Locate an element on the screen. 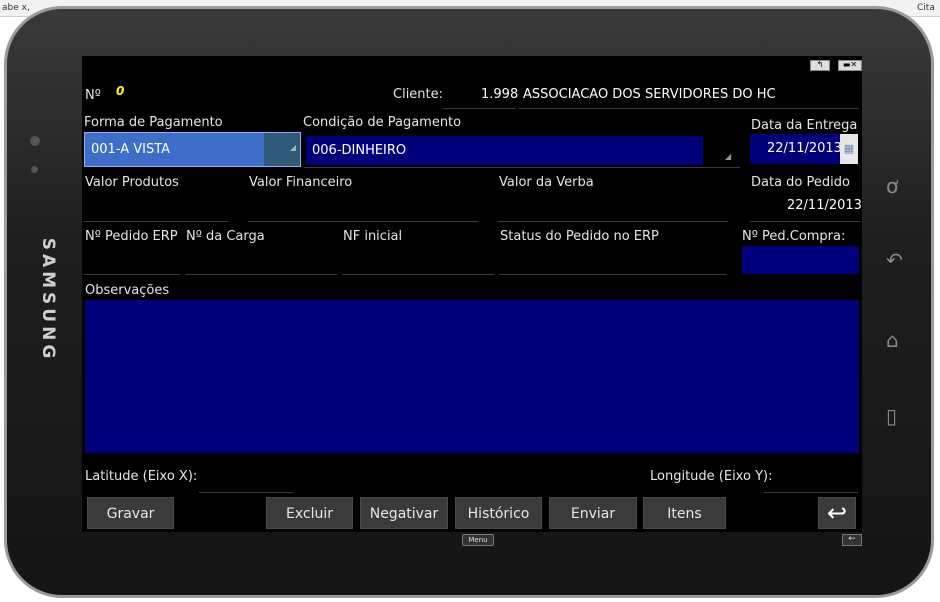 Image resolution: width=940 pixels, height=602 pixels. minimize-close-icon: ▬✕ is located at coordinates (850, 65).